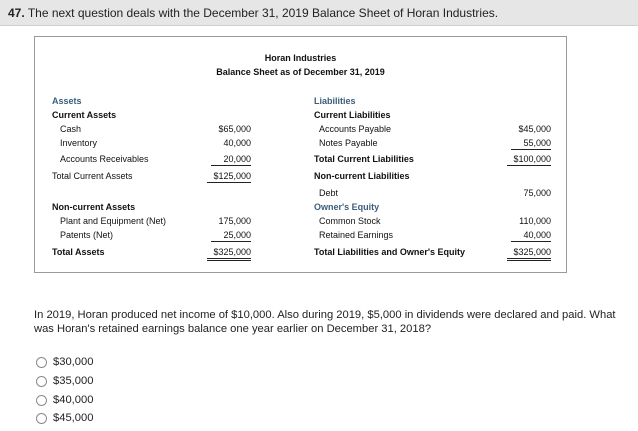 Image resolution: width=638 pixels, height=431 pixels. I want to click on ar-value: 20,000, so click(231, 160).